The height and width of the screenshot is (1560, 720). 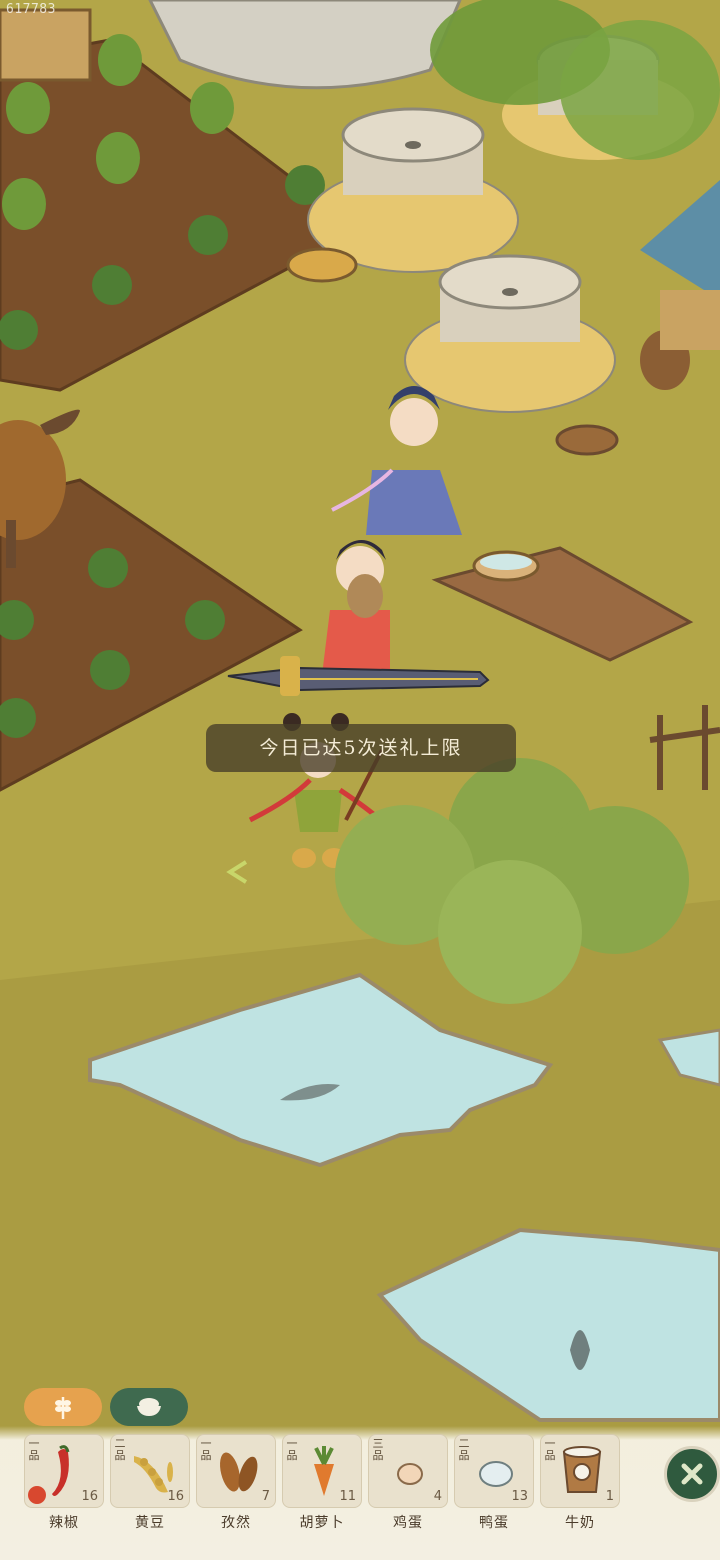 I want to click on close-icon, so click(x=692, y=1474).